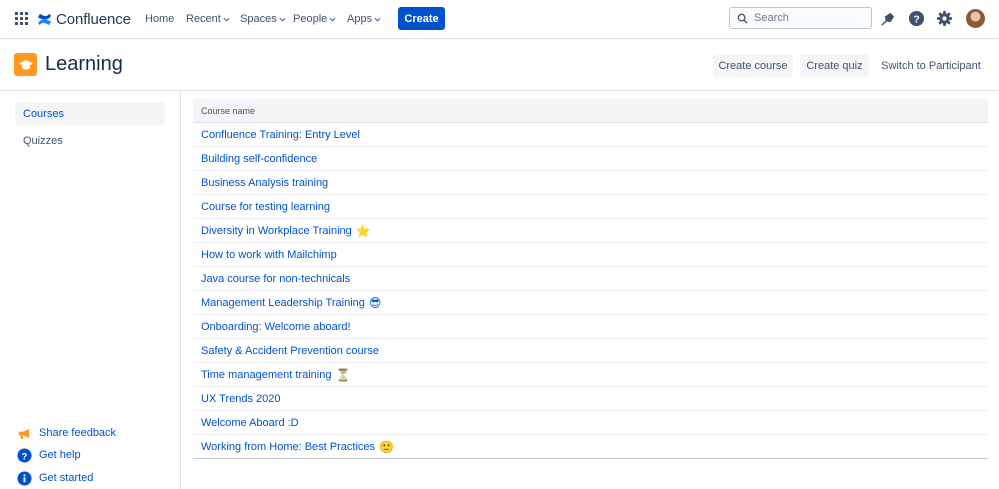 Image resolution: width=999 pixels, height=489 pixels. Describe the element at coordinates (276, 327) in the screenshot. I see `course-link: Onboarding: Welcome aboard!` at that location.